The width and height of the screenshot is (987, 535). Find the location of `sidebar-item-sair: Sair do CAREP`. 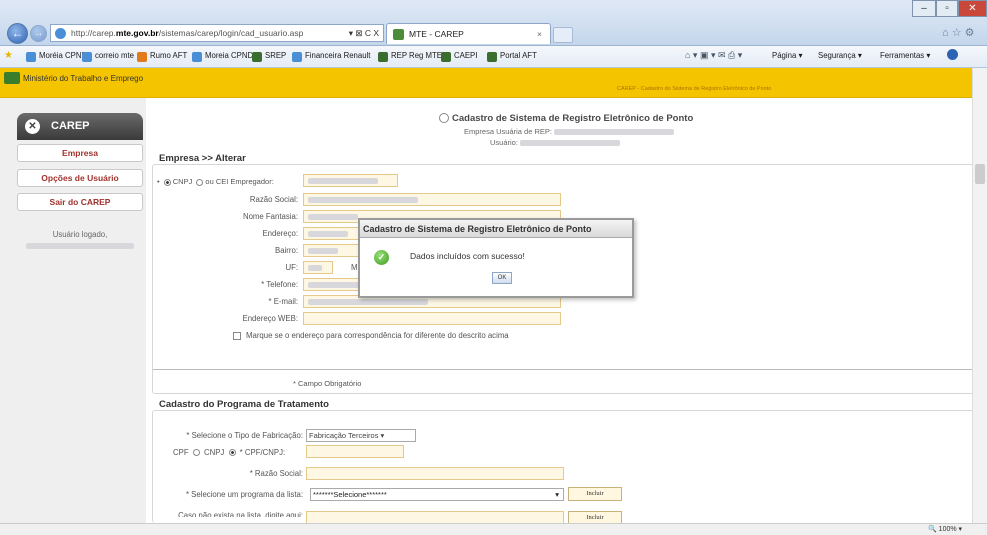

sidebar-item-sair: Sair do CAREP is located at coordinates (80, 202).